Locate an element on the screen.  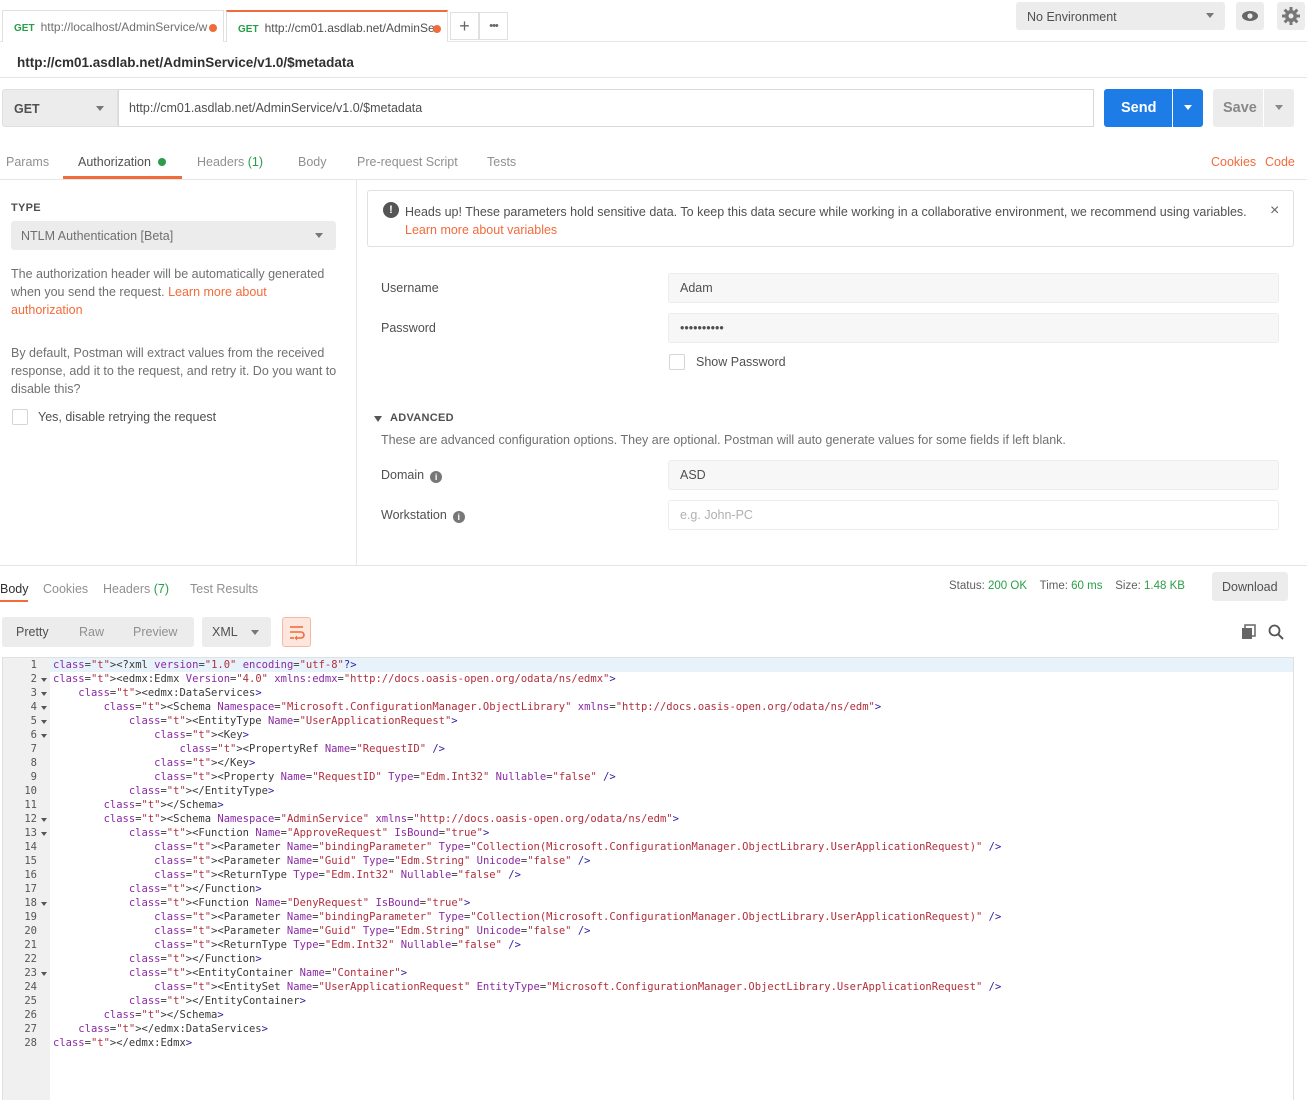
tab-tests: Tests is located at coordinates (501, 162).